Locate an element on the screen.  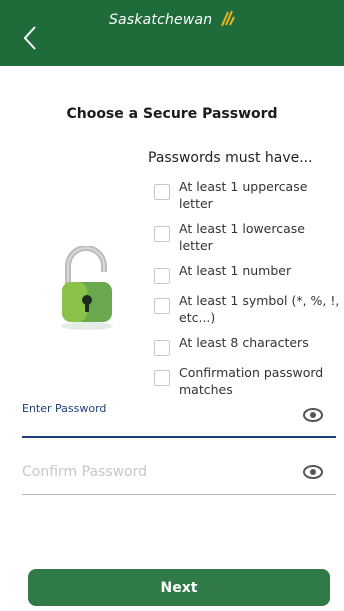
password-input is located at coordinates (167, 426).